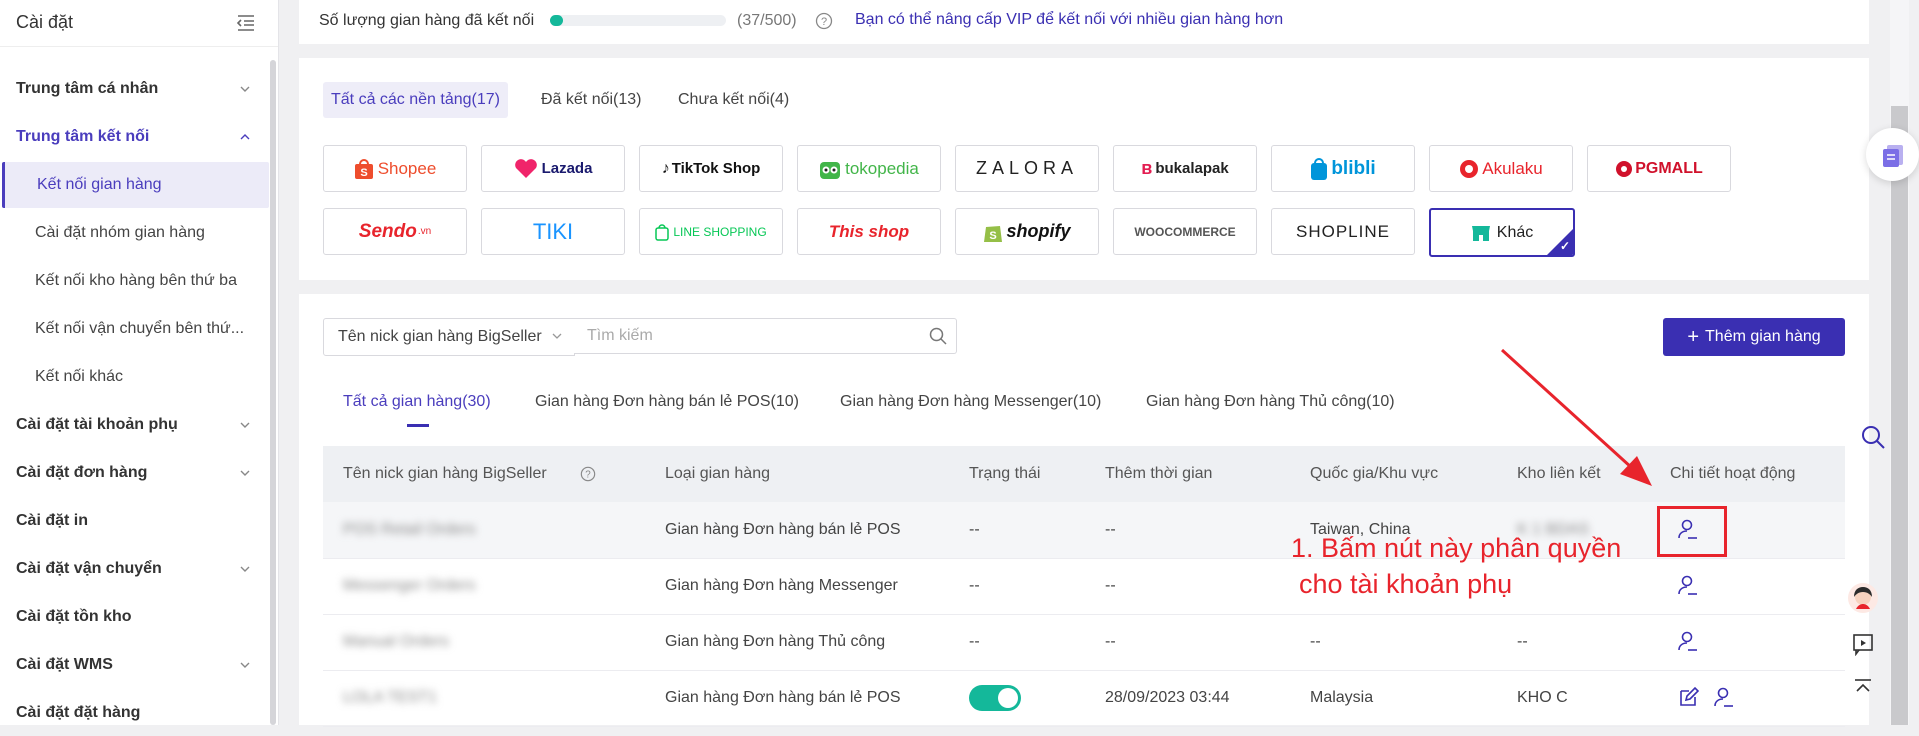  Describe the element at coordinates (711, 231) in the screenshot. I see `platform-line-shopping: LINE SHOPPING` at that location.